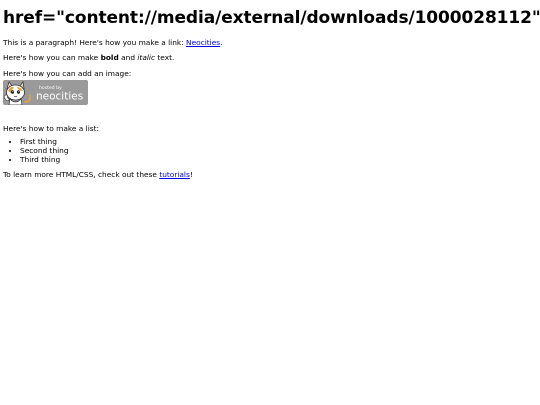 This screenshot has width=540, height=405. What do you see at coordinates (203, 42) in the screenshot?
I see `neocities-link: Neocities` at bounding box center [203, 42].